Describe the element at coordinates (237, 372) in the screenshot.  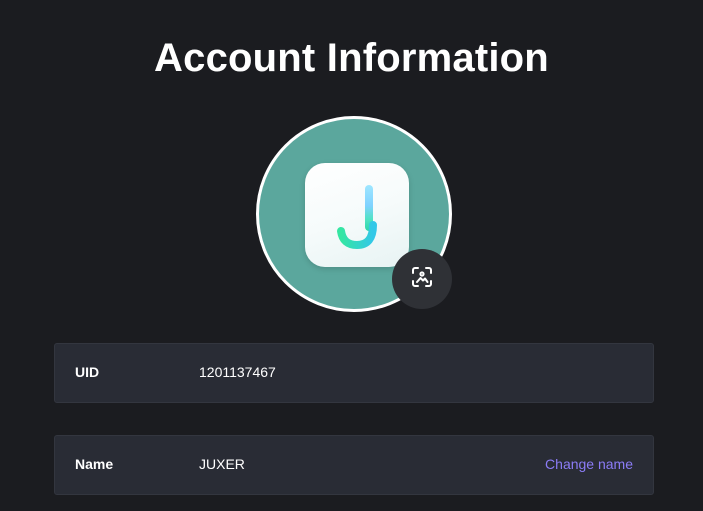
I see `uid-value: 1201137467` at that location.